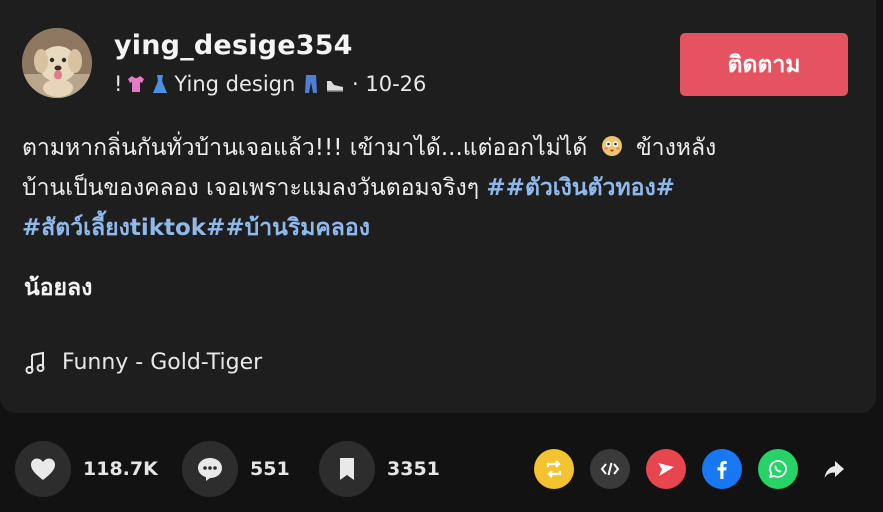 This screenshot has height=512, width=883. I want to click on puppy-avatar-image, so click(57, 63).